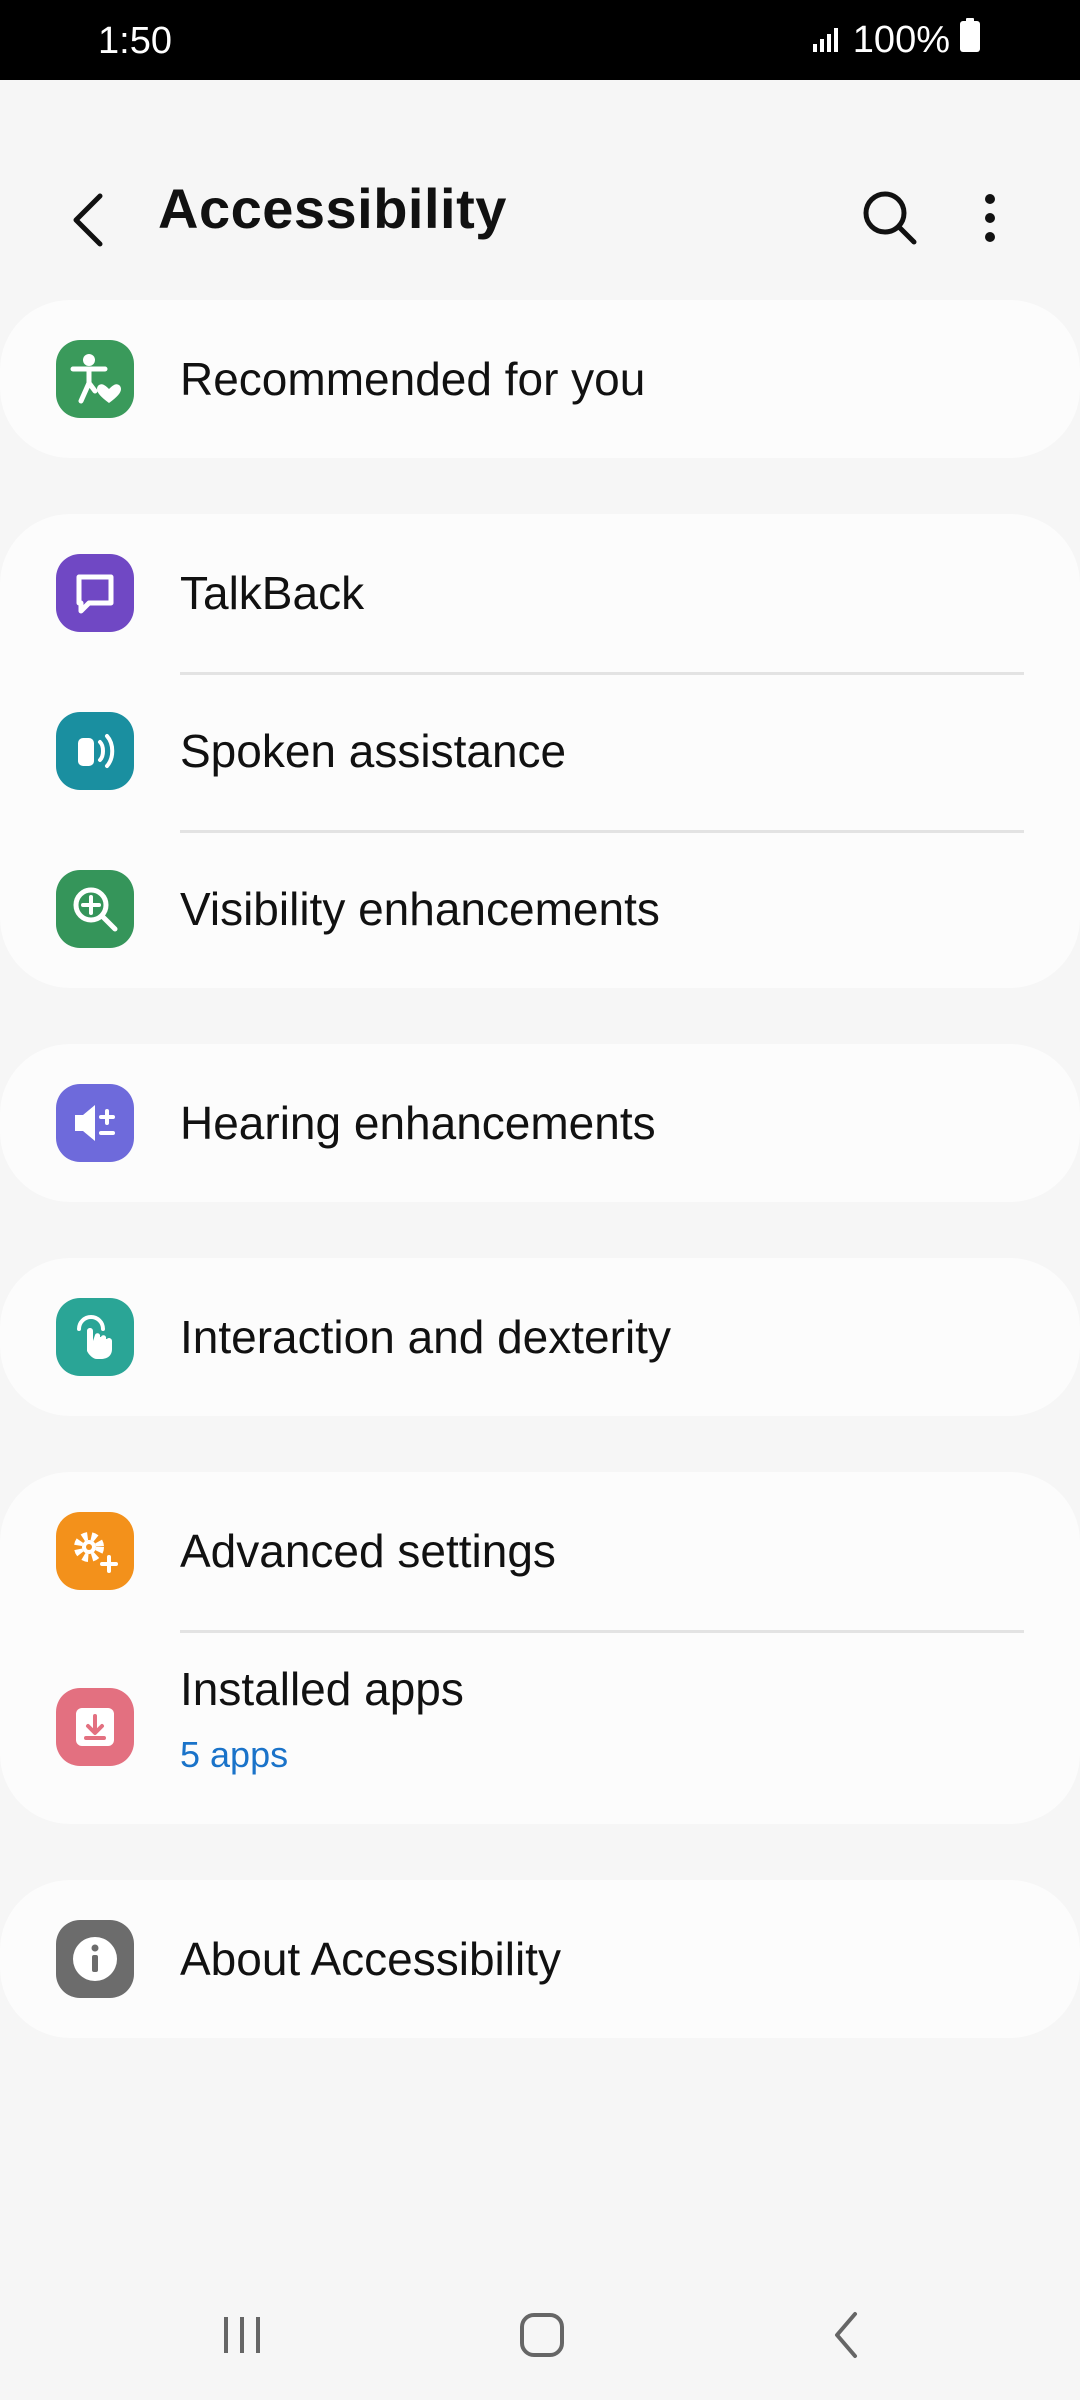 This screenshot has width=1080, height=2400. I want to click on more-vertical-icon, so click(990, 218).